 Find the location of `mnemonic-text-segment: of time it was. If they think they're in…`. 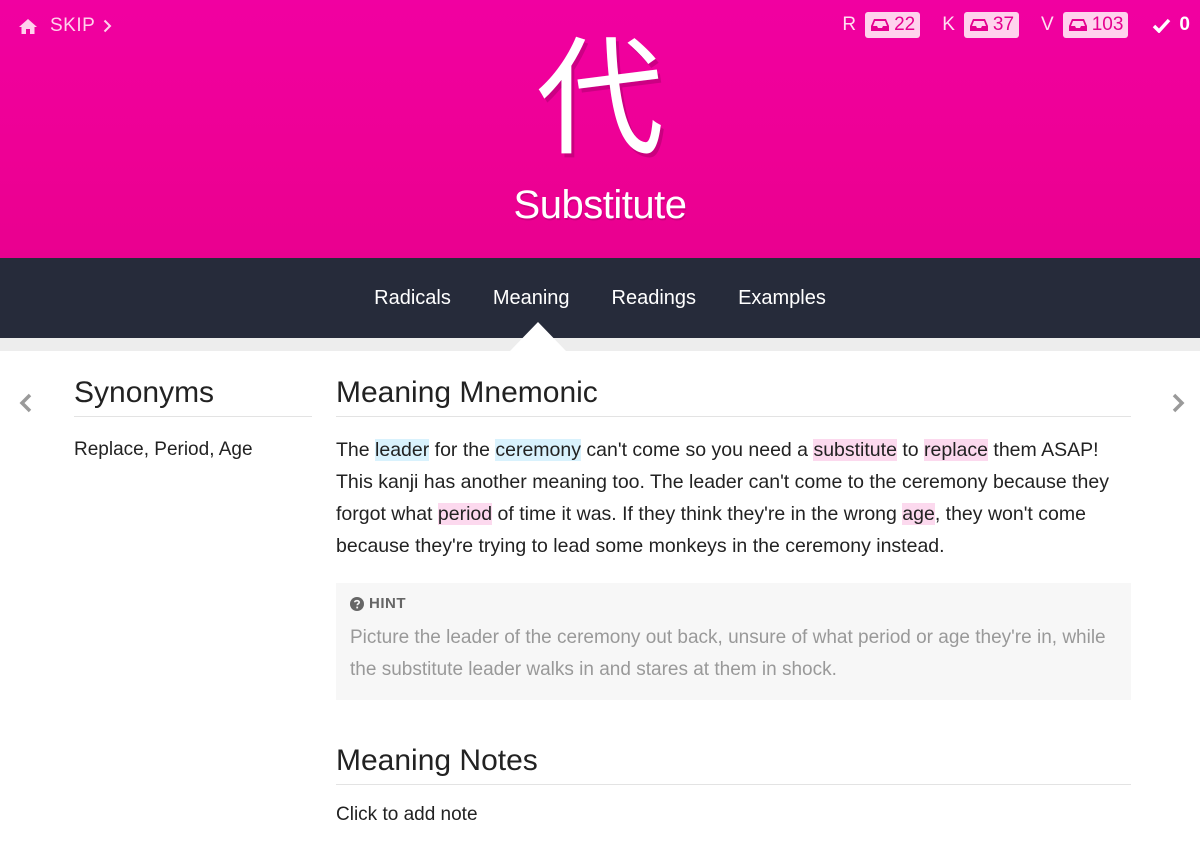

mnemonic-text-segment: of time it was. If they think they're in… is located at coordinates (697, 514).